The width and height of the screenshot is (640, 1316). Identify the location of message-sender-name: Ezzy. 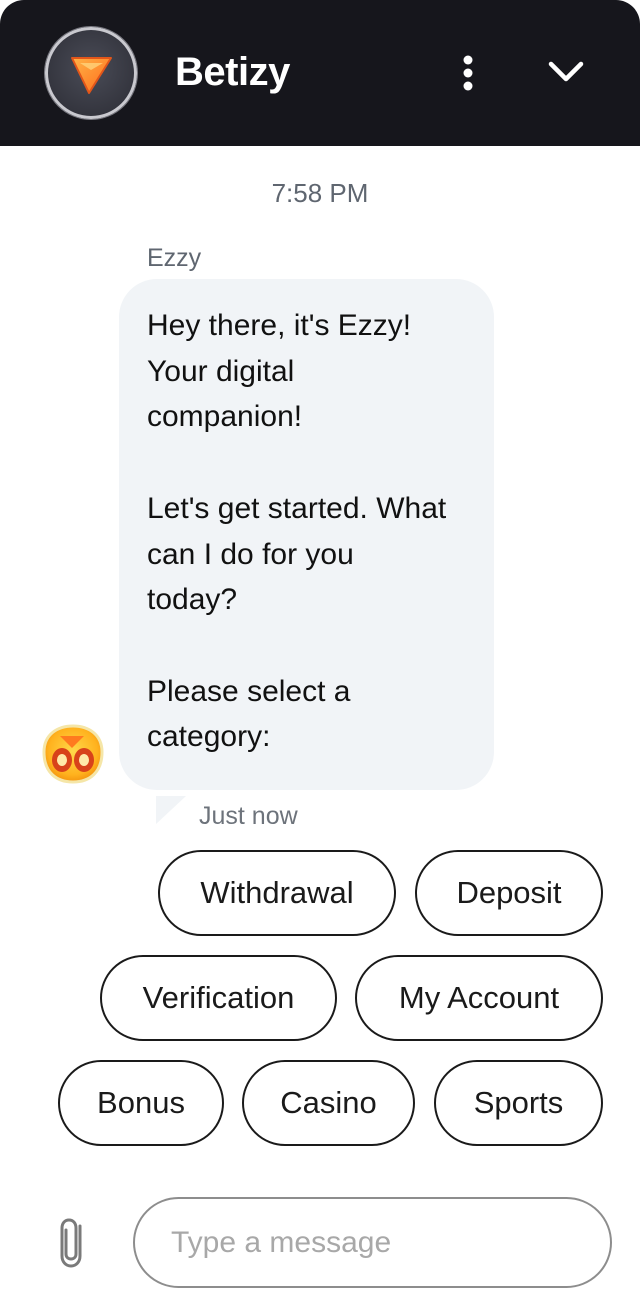
(174, 258).